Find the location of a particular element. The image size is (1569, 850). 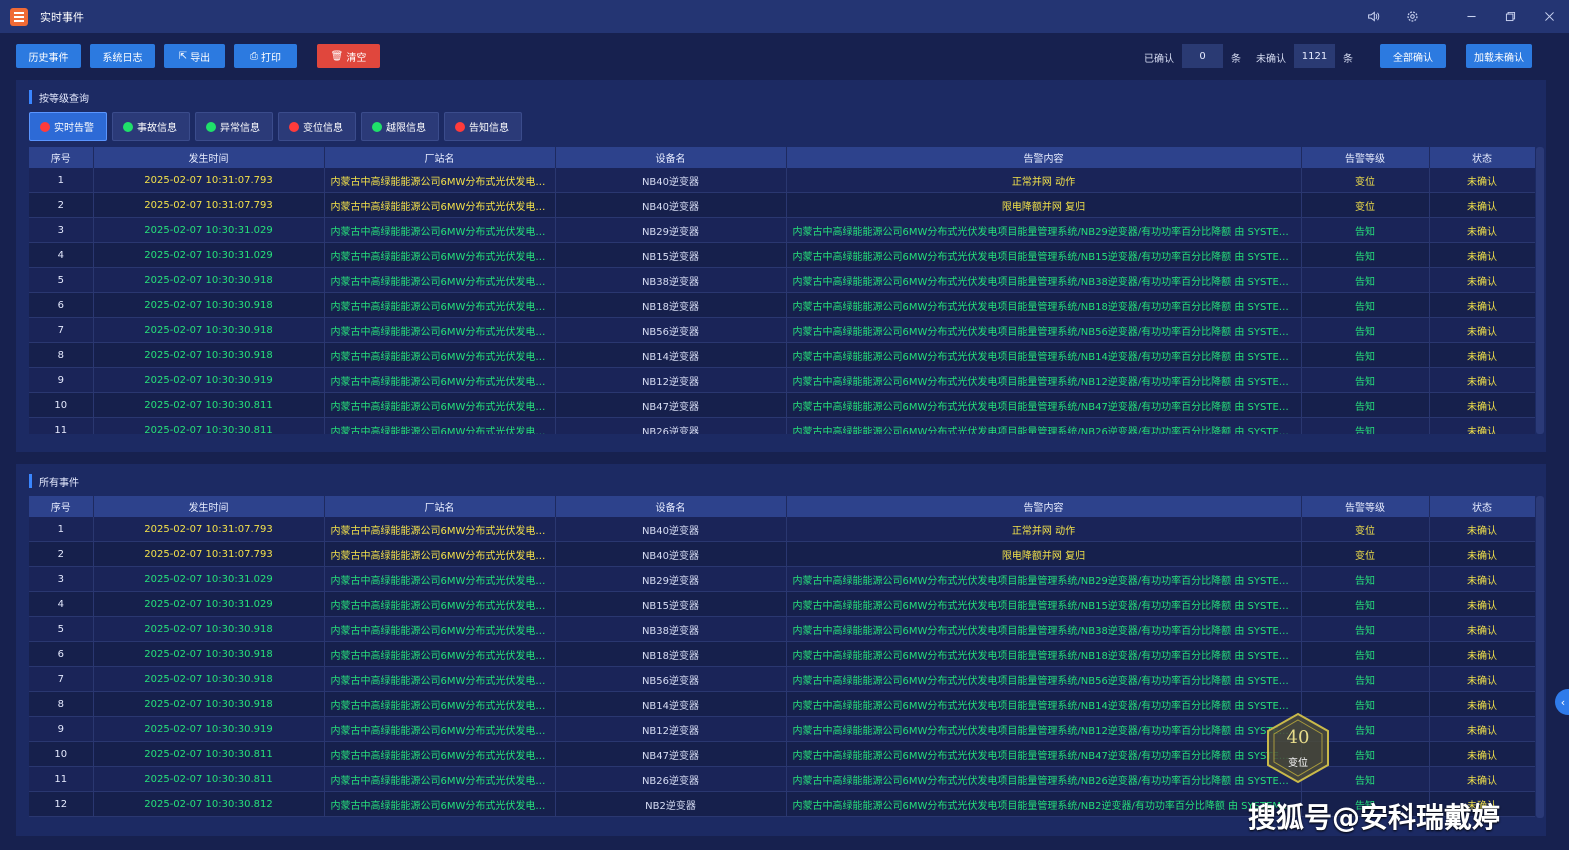

time-cell: 2025-02-07 10:30:30.919 is located at coordinates (209, 380).